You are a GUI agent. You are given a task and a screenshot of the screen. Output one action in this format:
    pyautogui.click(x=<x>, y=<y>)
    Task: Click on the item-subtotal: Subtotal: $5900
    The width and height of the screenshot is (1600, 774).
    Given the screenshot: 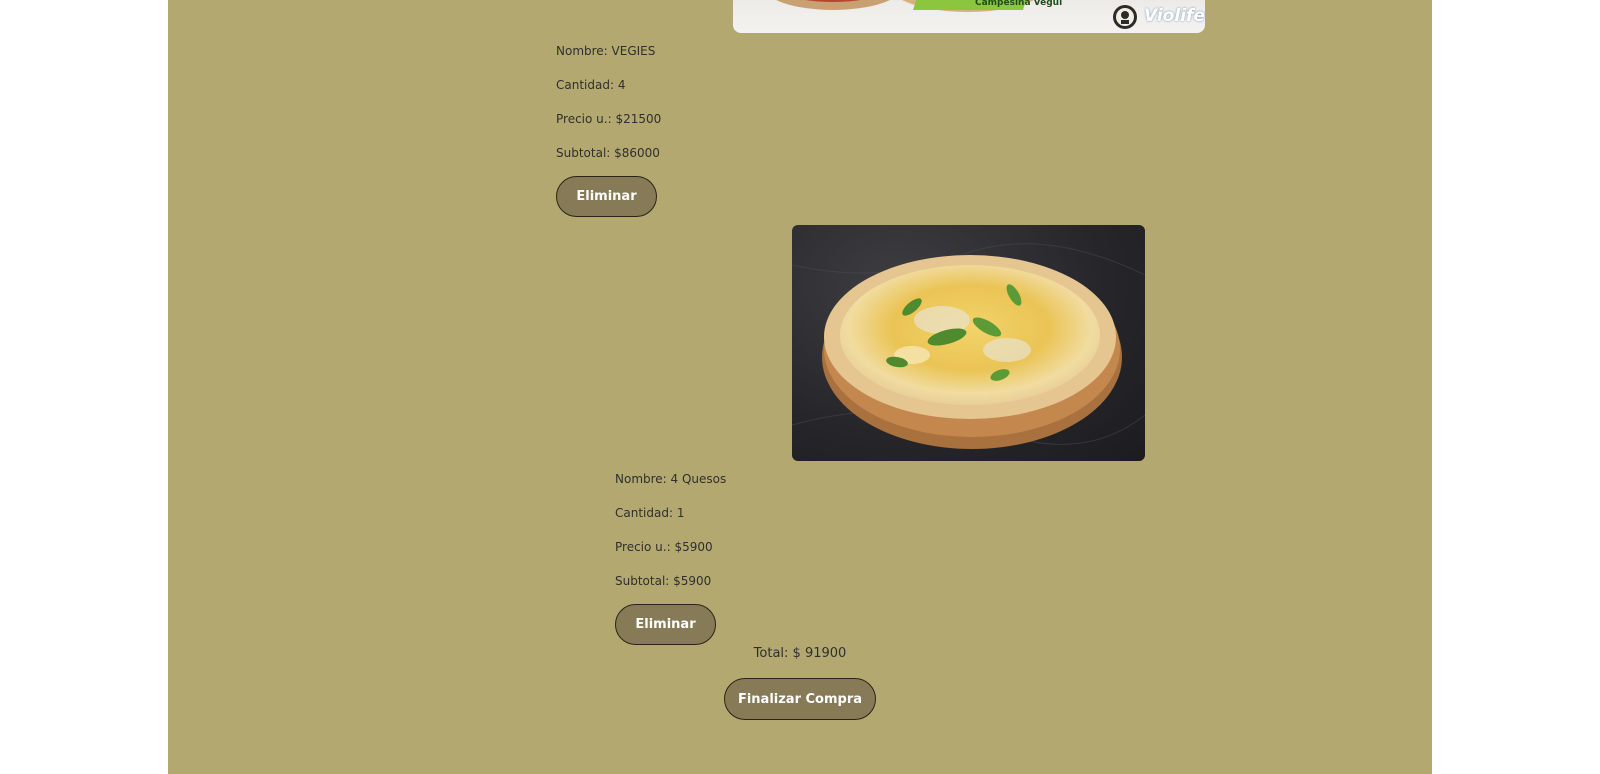 What is the action you would take?
    pyautogui.click(x=663, y=581)
    